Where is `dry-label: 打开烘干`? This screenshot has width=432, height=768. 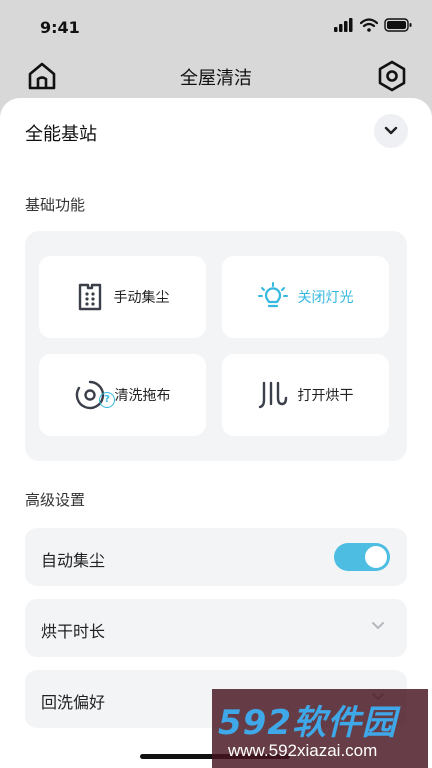
dry-label: 打开烘干 is located at coordinates (325, 396).